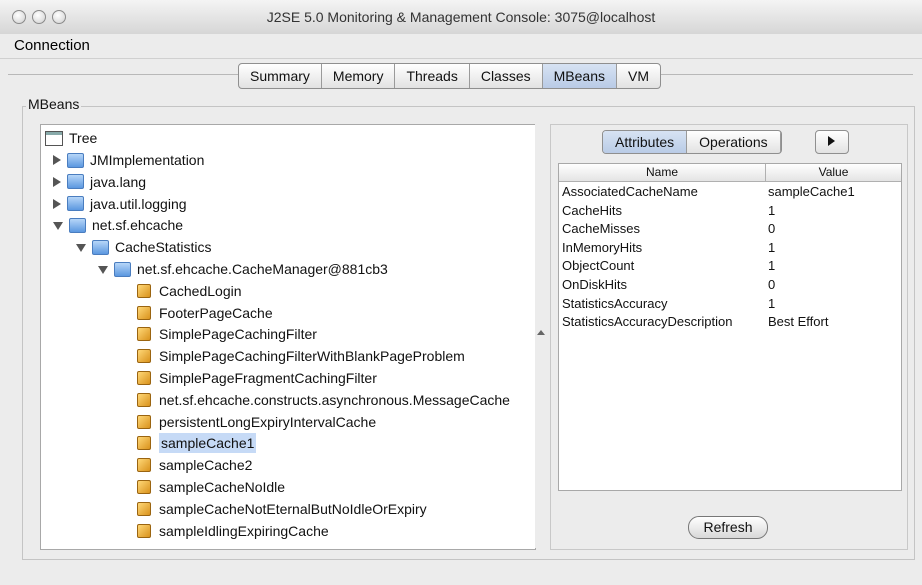 This screenshot has width=922, height=585. I want to click on menu-bar: Connection, so click(461, 46).